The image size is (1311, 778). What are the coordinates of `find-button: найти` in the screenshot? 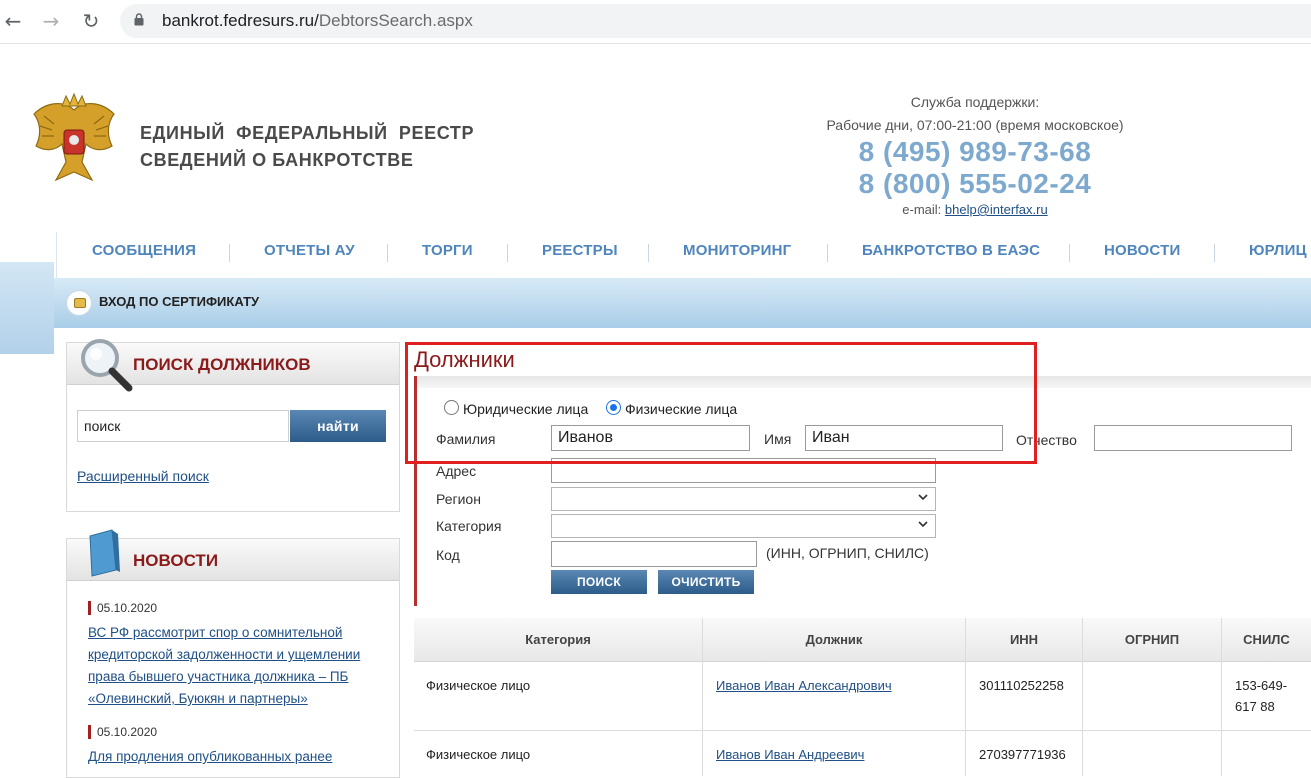 It's located at (338, 426).